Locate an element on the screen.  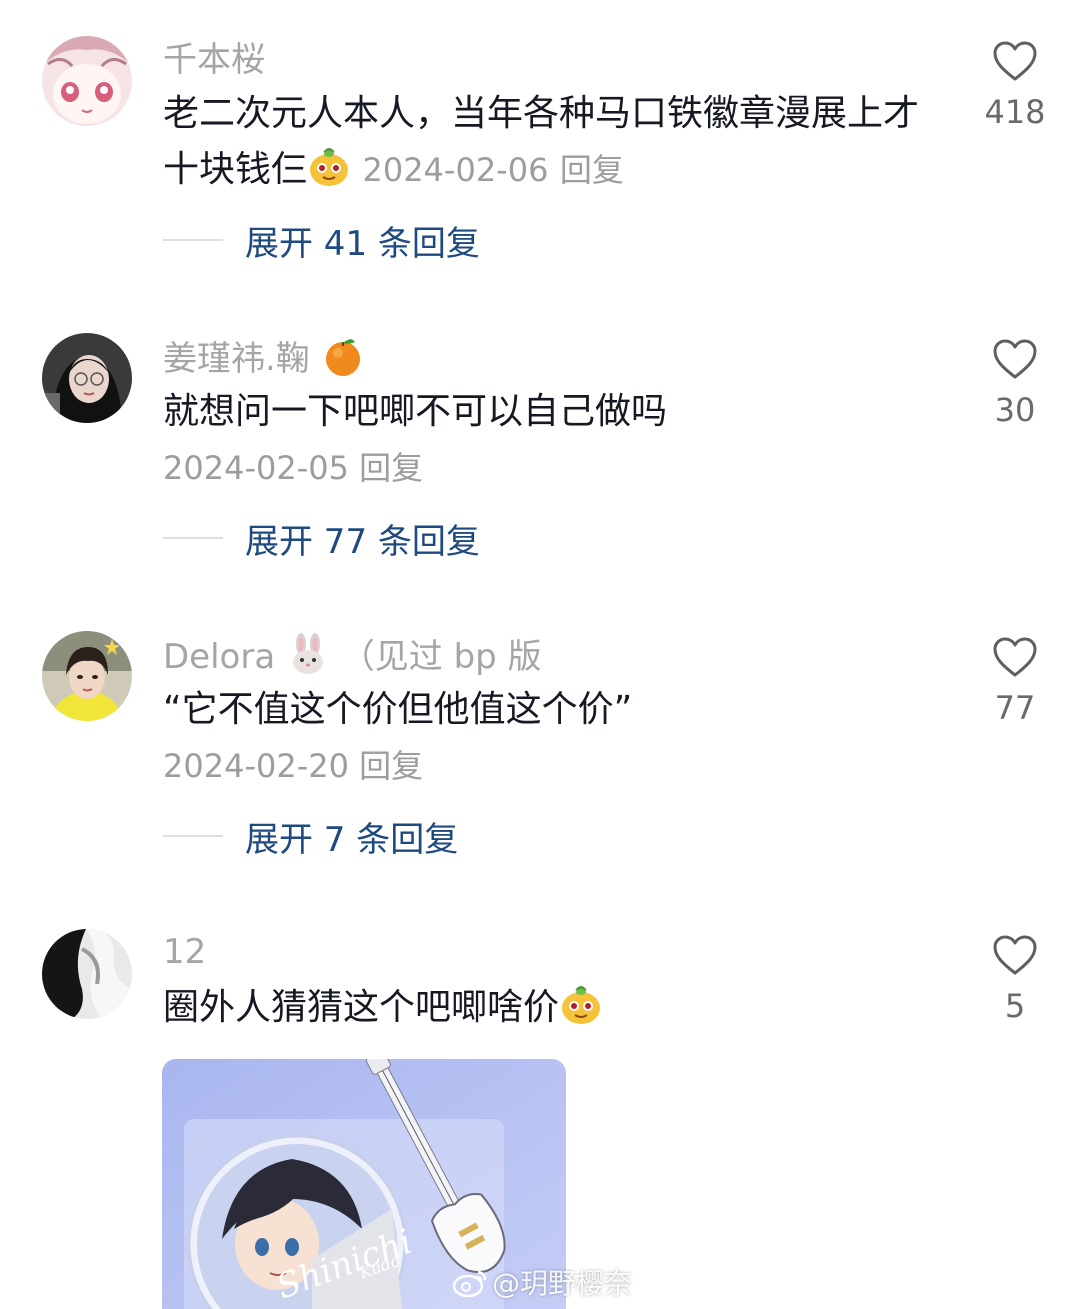
comment-date: 2024-02-05 is located at coordinates (256, 468).